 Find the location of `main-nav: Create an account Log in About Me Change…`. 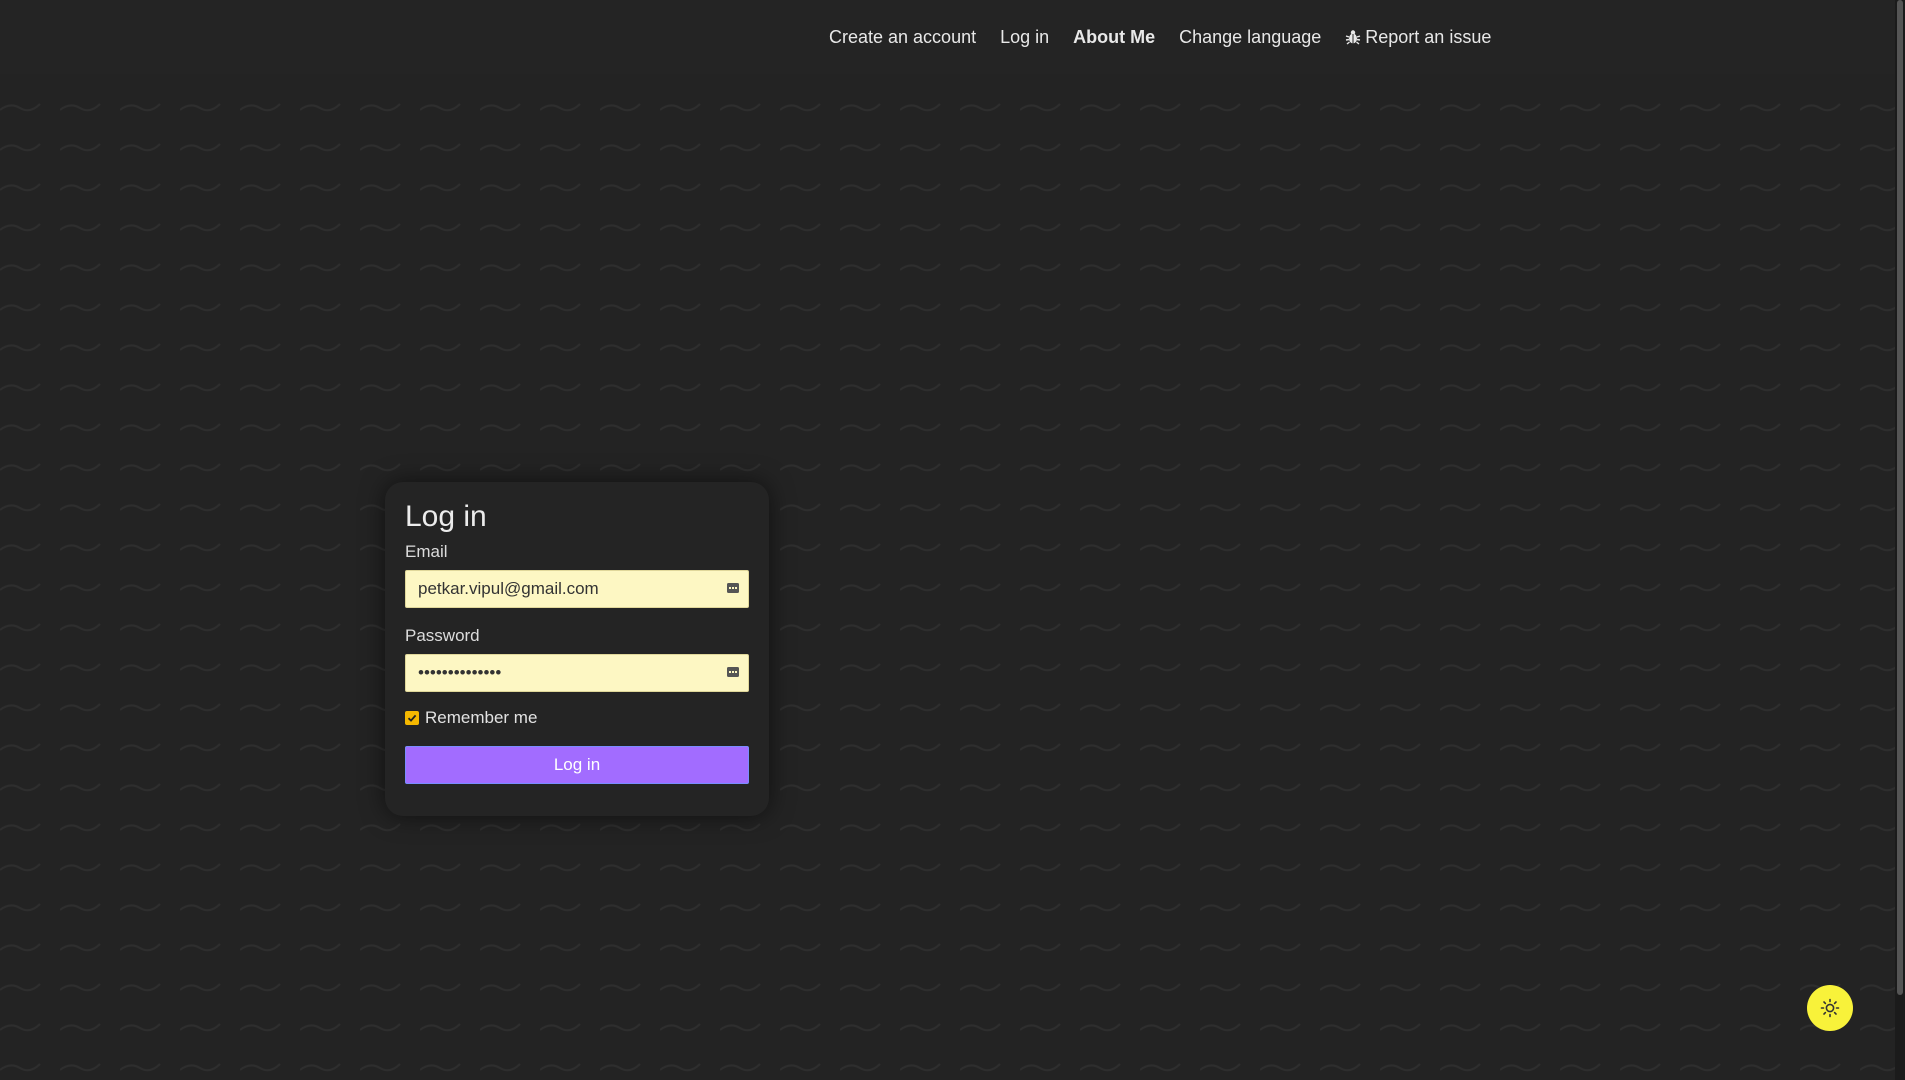

main-nav: Create an account Log in About Me Change… is located at coordinates (1160, 37).